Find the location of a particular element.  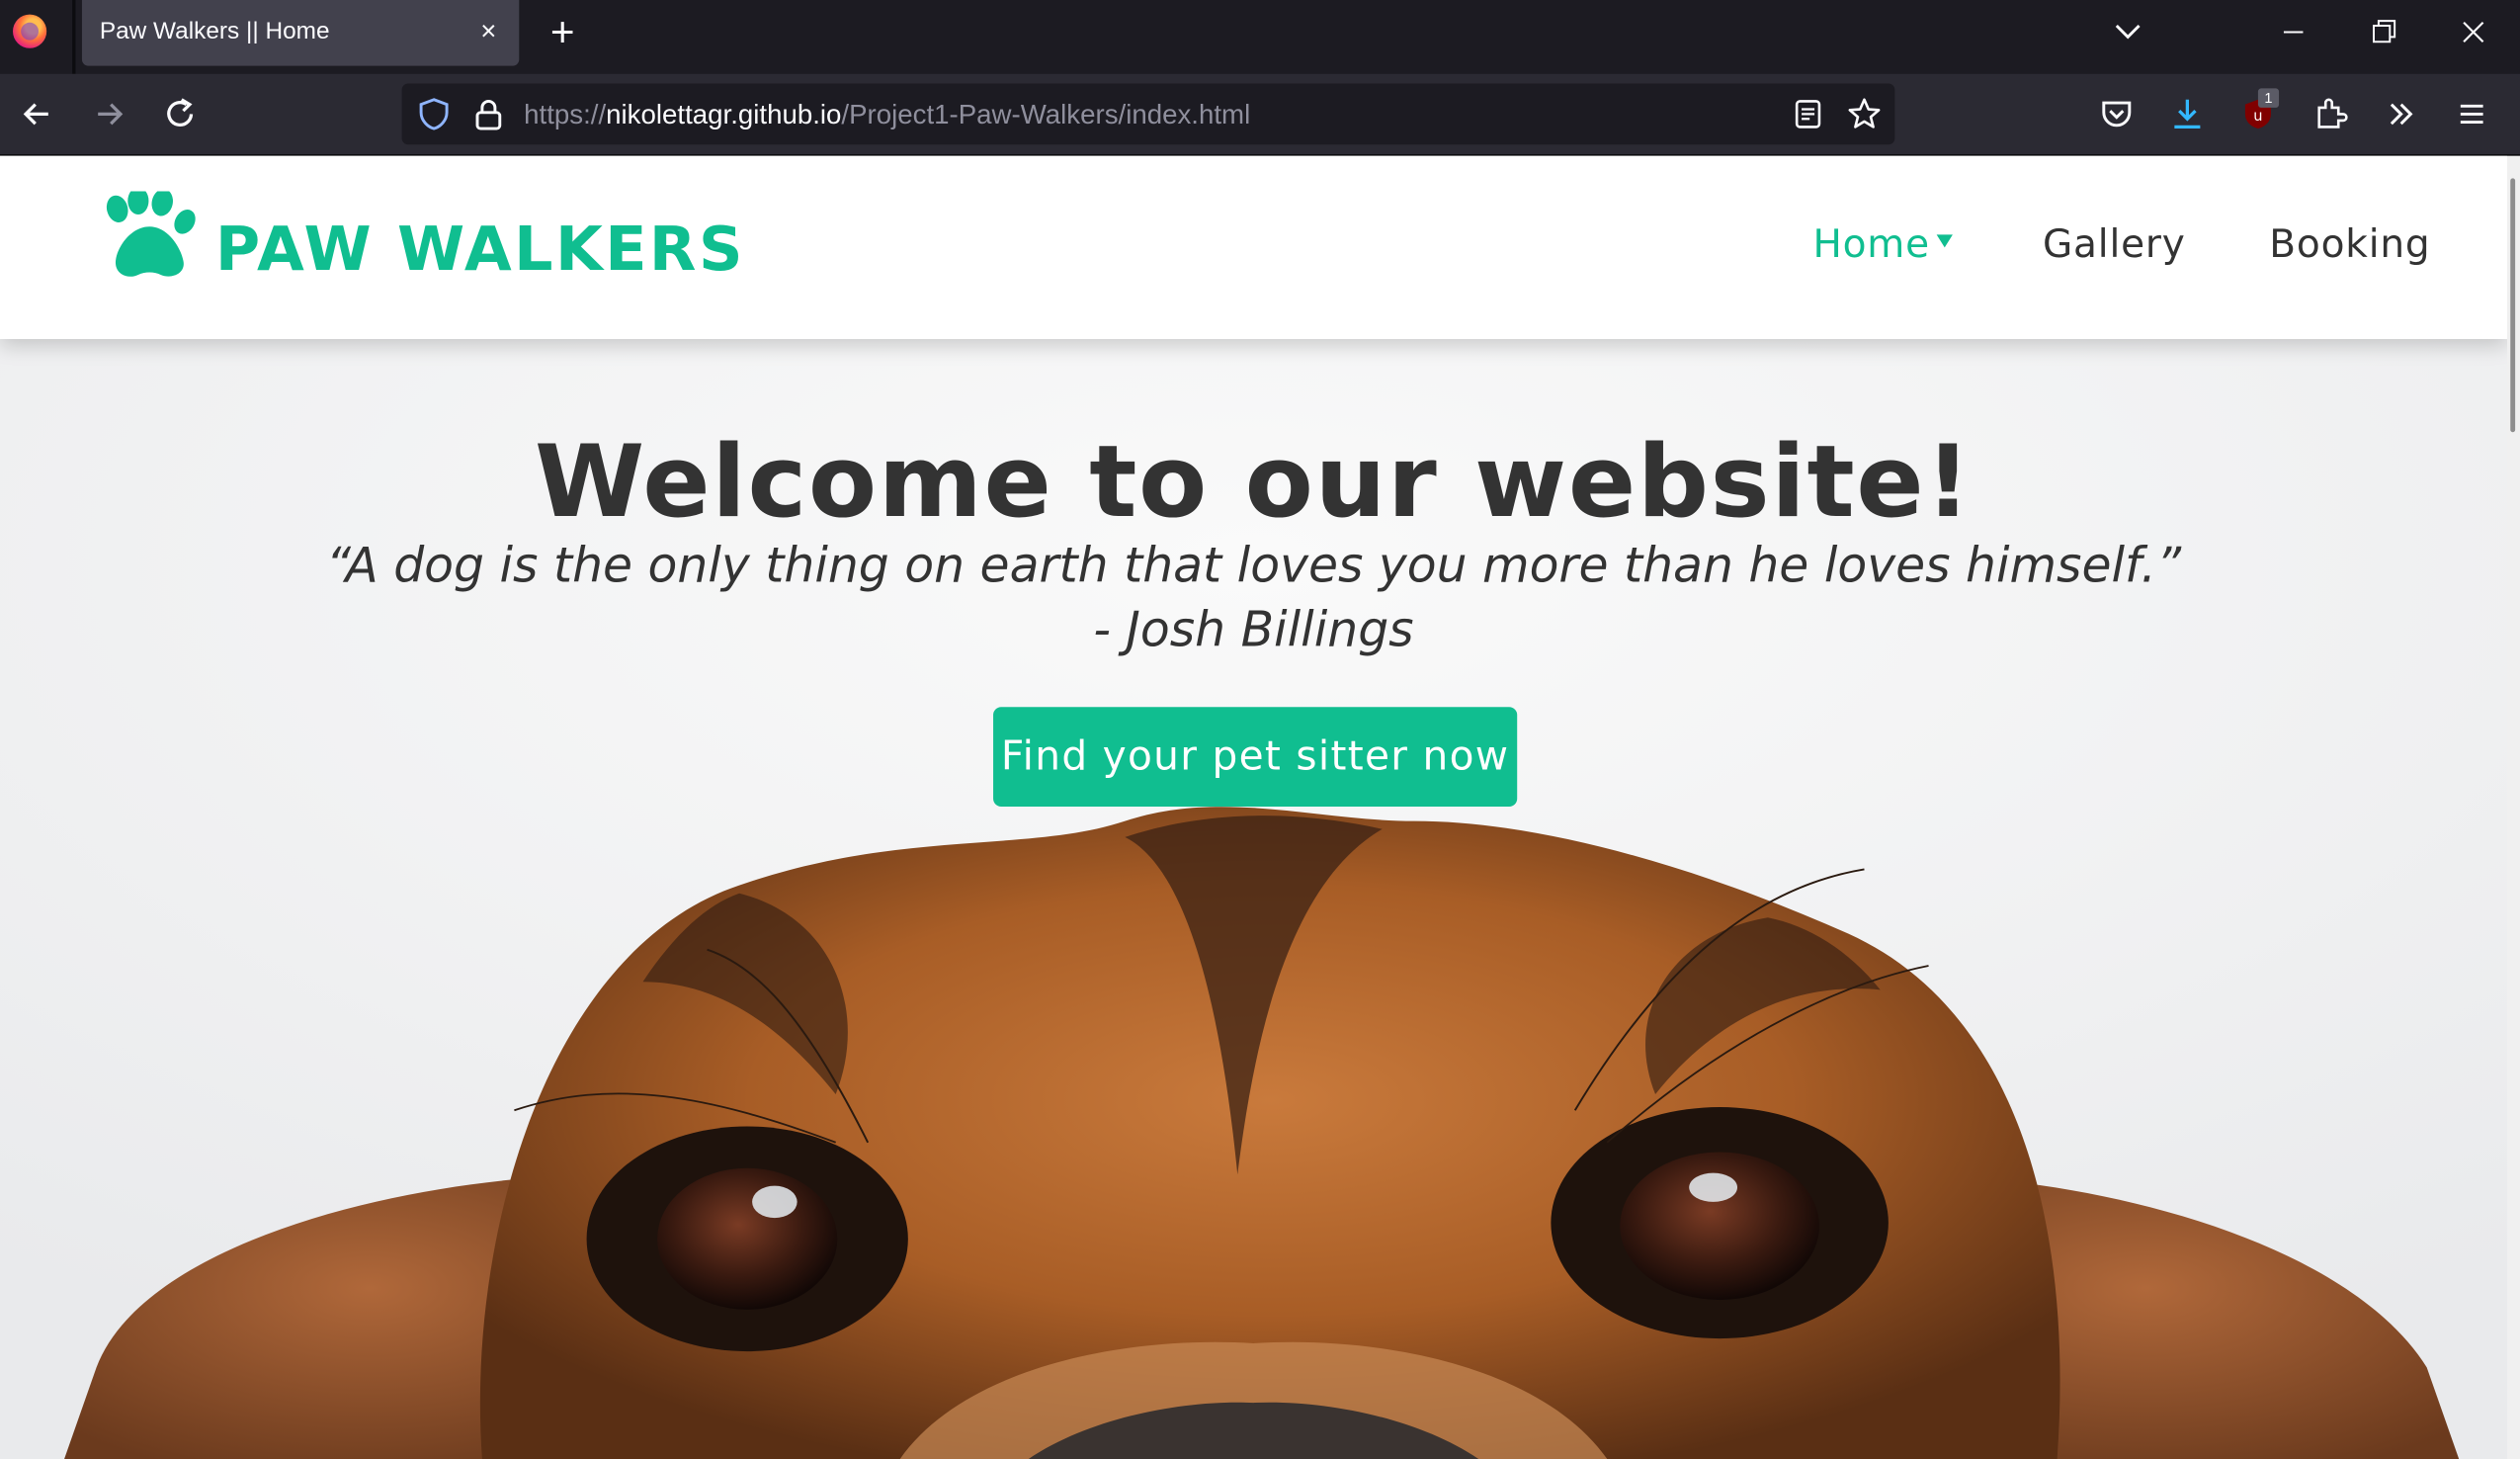

new-tab-icon: + is located at coordinates (563, 32).